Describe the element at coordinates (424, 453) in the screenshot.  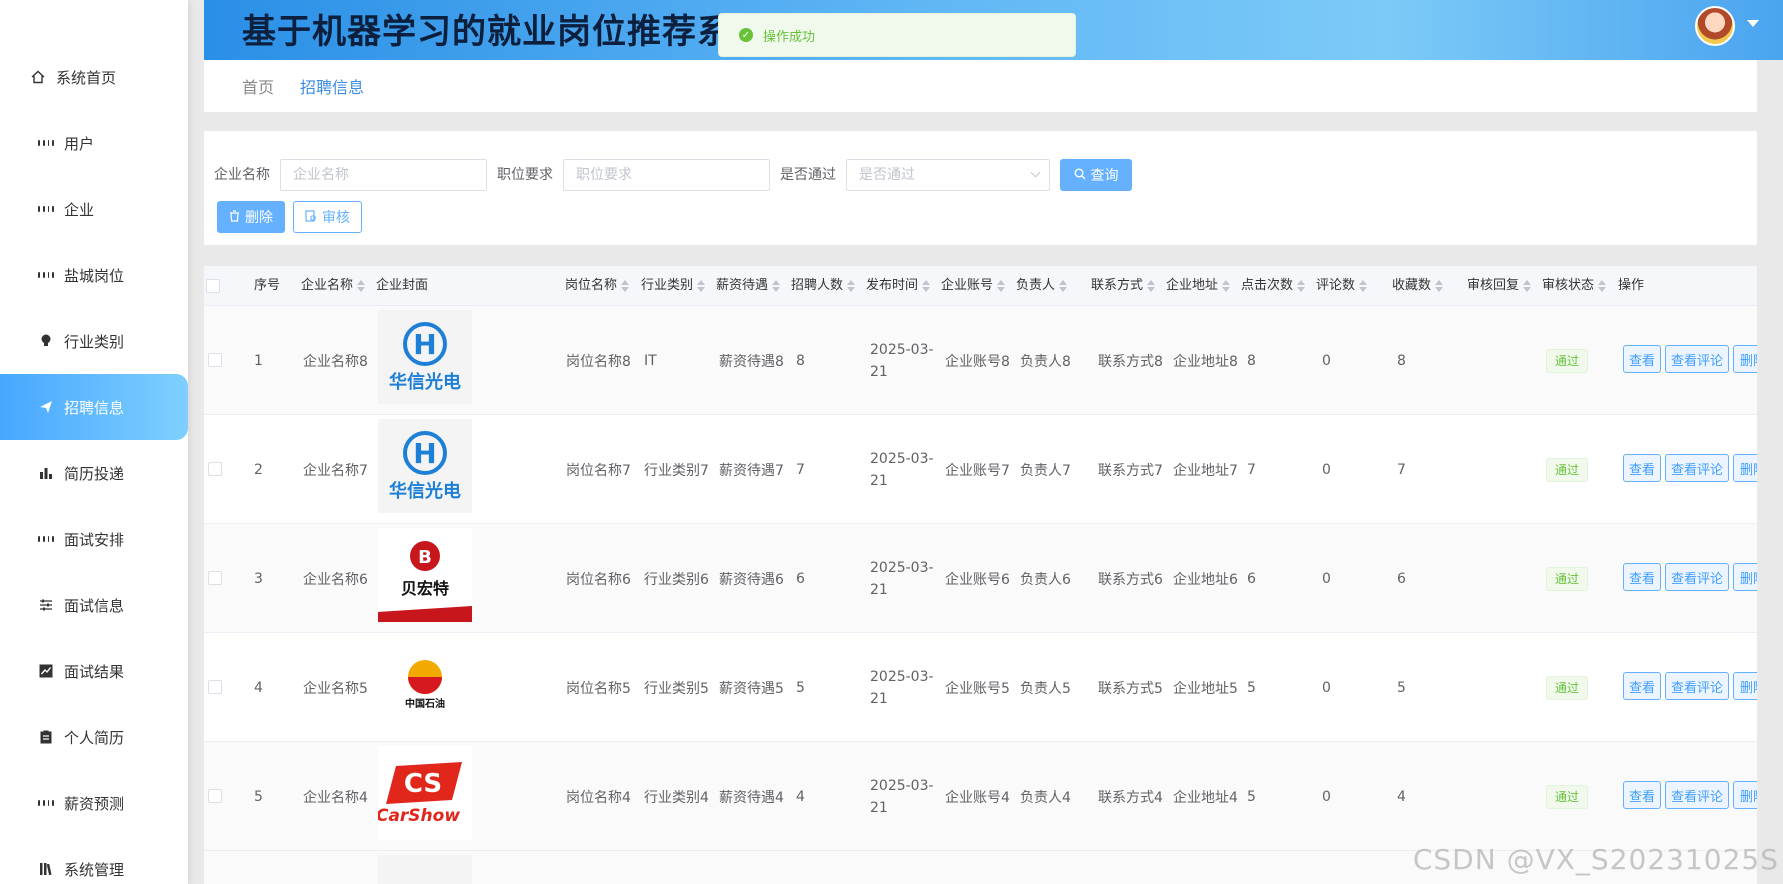
I see `svg-text: H` at that location.